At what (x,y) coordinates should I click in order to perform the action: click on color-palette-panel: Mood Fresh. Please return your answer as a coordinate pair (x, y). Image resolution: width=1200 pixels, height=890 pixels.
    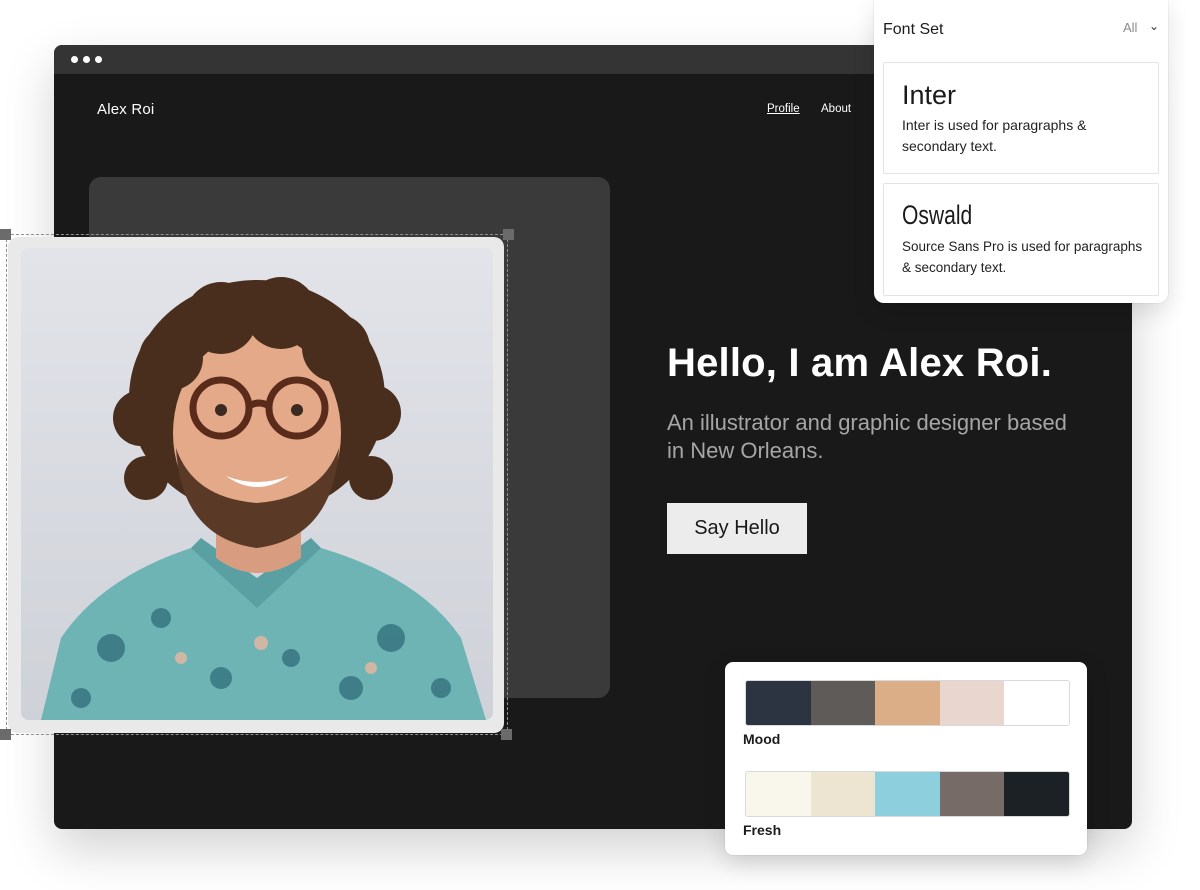
    Looking at the image, I should click on (906, 758).